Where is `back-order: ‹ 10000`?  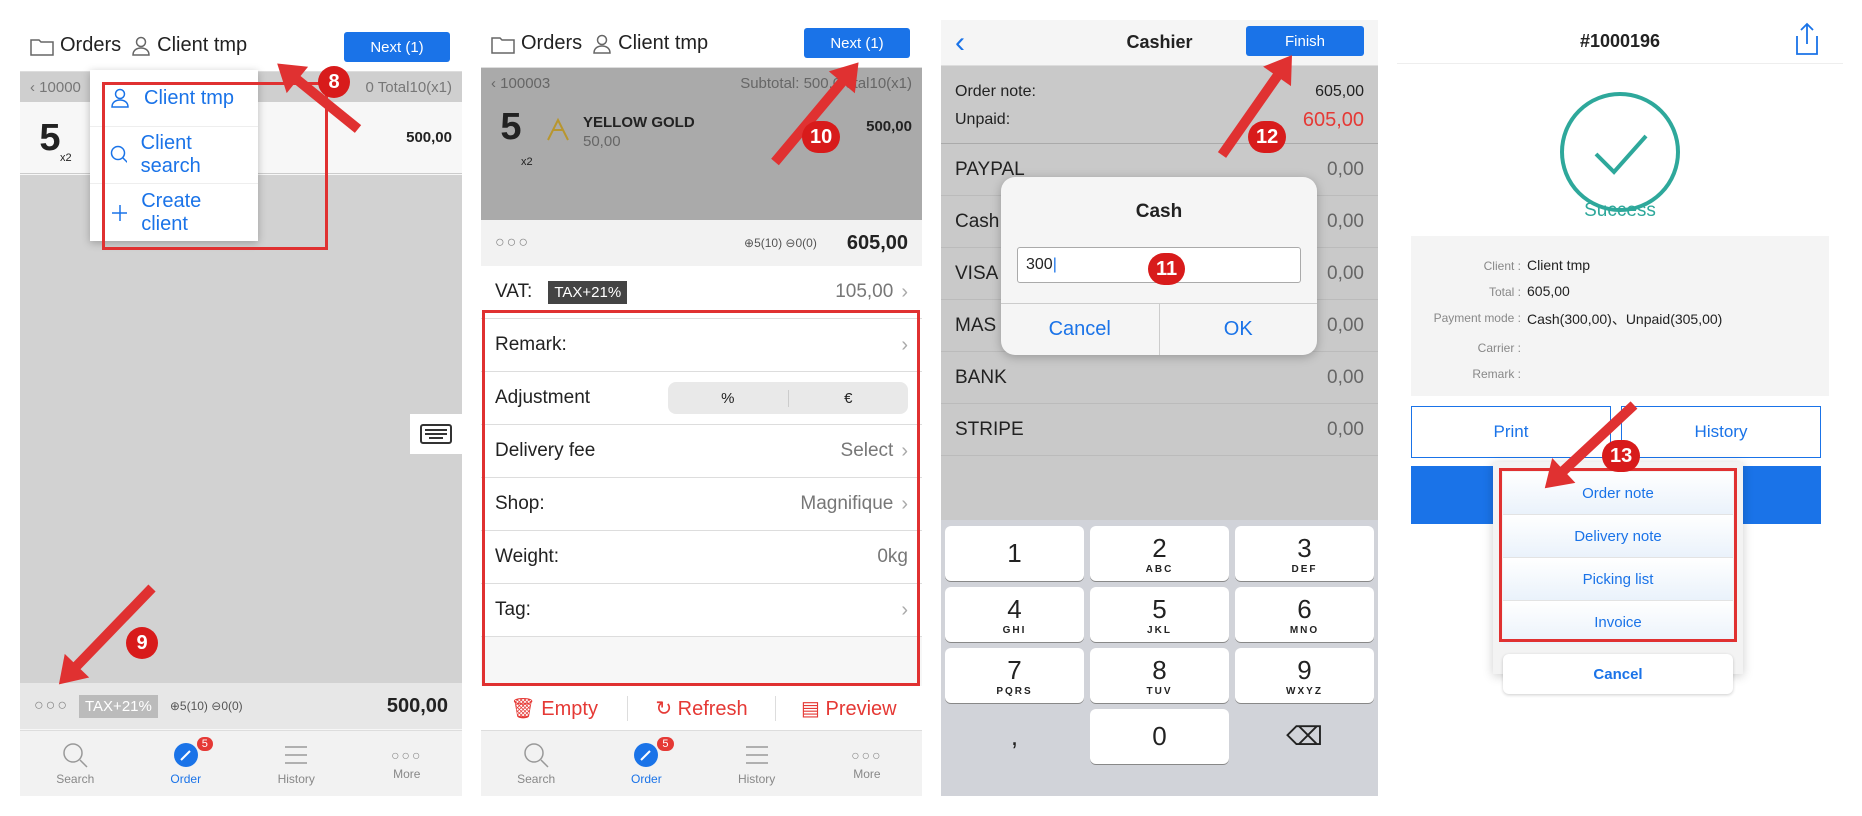
back-order: ‹ 10000 is located at coordinates (55, 87).